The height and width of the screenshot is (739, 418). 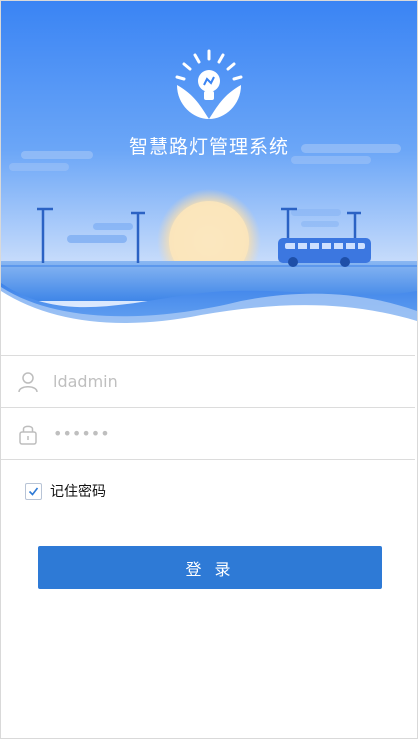 I want to click on lock-icon, so click(x=28, y=435).